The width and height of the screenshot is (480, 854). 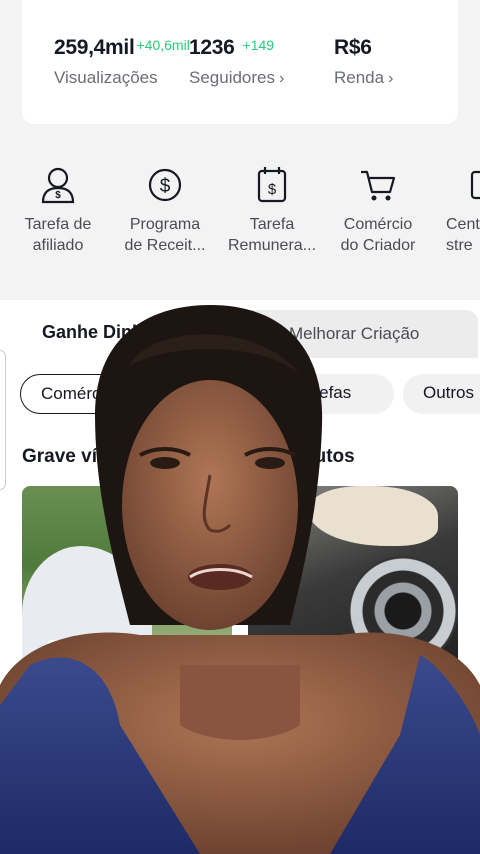 What do you see at coordinates (58, 224) in the screenshot?
I see `tool-label-line1: Tarefa de` at bounding box center [58, 224].